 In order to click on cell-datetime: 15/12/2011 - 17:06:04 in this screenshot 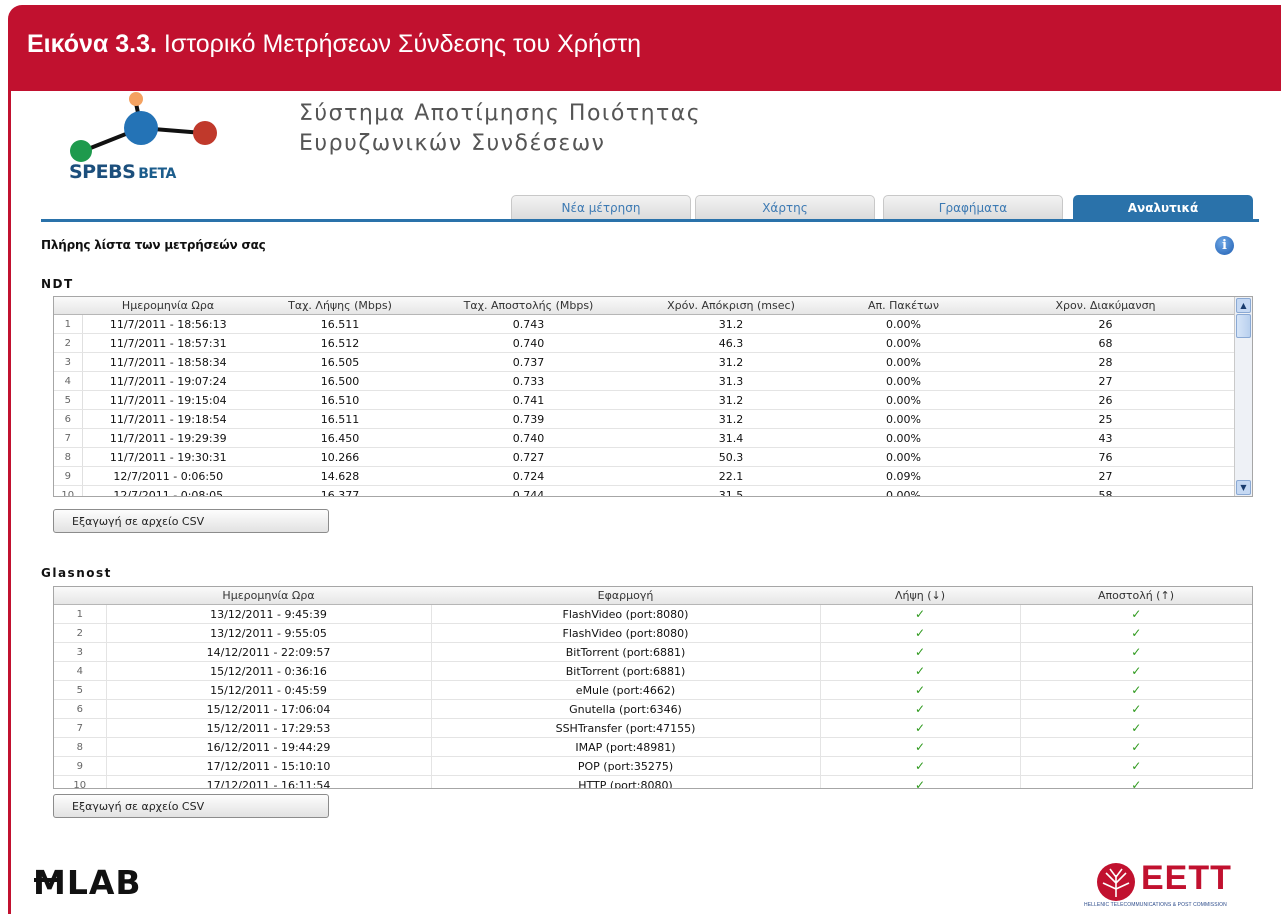, I will do `click(269, 709)`.